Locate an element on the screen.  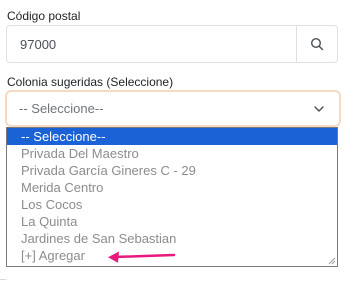
colonia-select-value: -- Seleccione-- is located at coordinates (61, 108).